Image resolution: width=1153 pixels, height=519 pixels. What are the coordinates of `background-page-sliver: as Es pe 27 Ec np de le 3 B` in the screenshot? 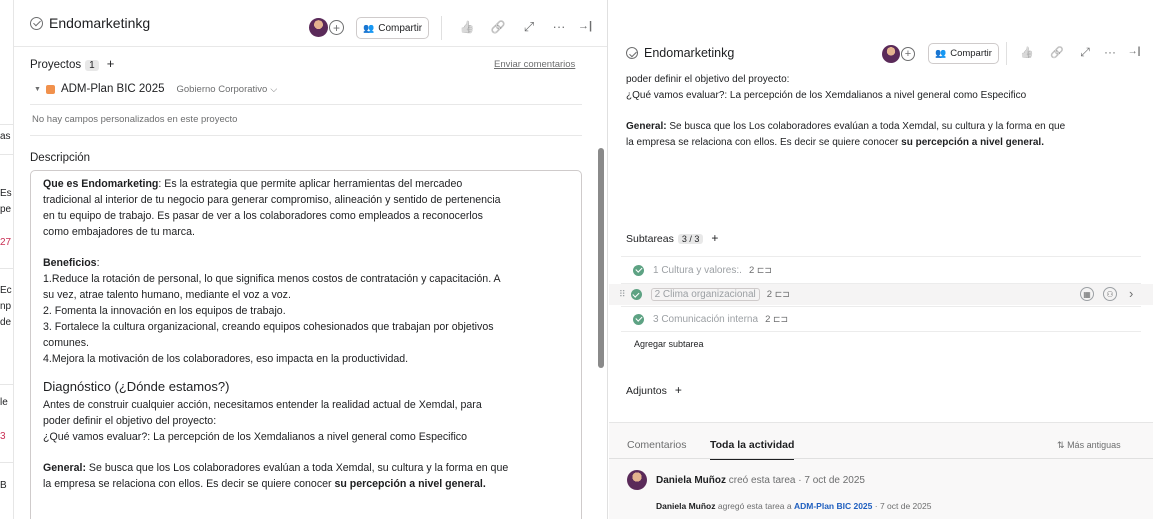 It's located at (7, 259).